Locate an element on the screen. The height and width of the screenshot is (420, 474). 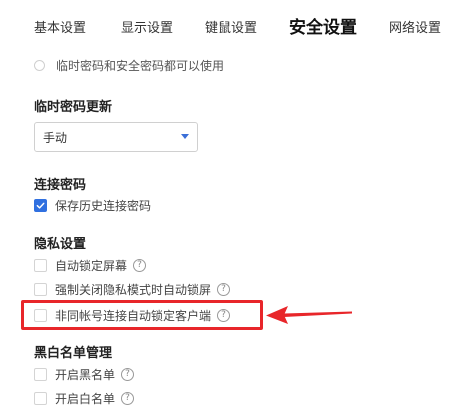
temp-password-hint: 临时密码和安全密码都可以使用 is located at coordinates (140, 66).